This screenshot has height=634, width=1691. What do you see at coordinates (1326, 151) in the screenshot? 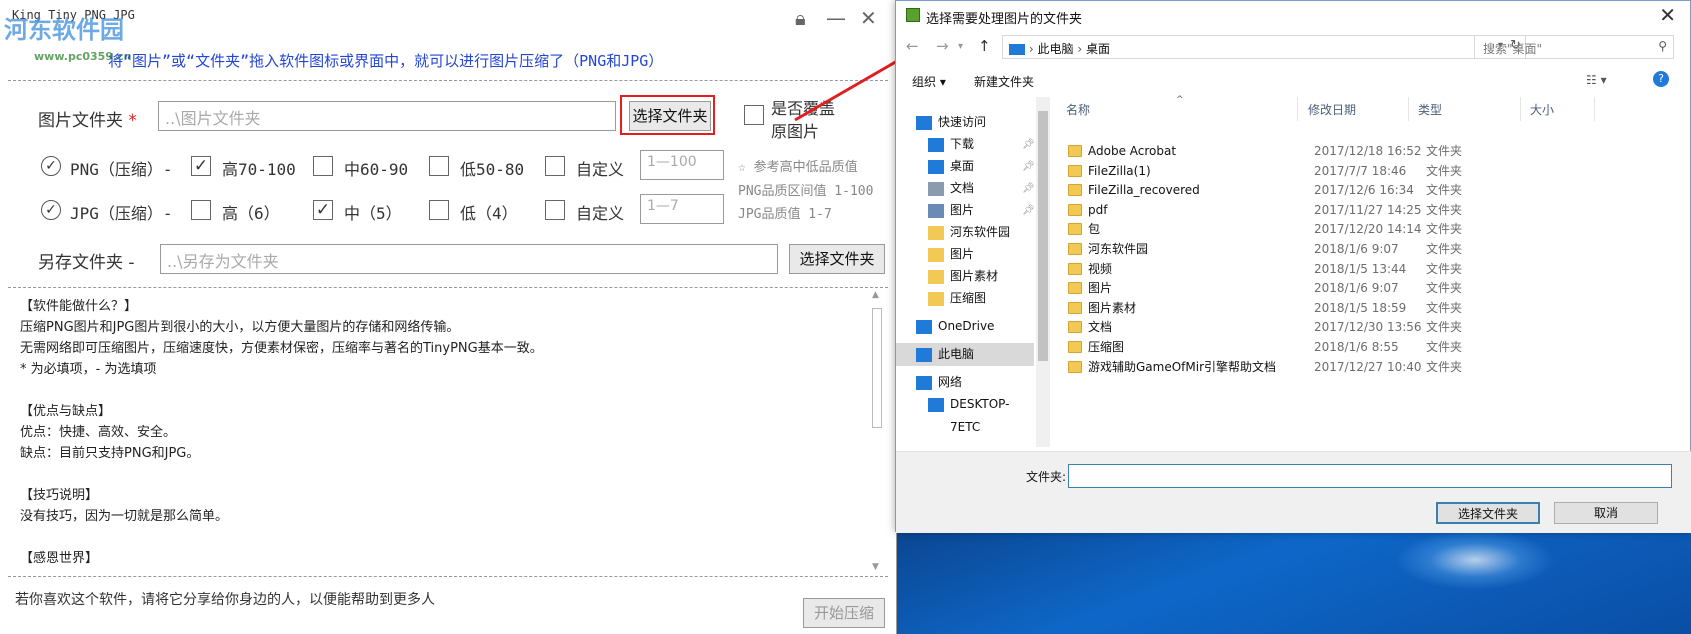
I see `file-row: Adobe Acrobat 2017/12/18 16:52 文件夹` at bounding box center [1326, 151].